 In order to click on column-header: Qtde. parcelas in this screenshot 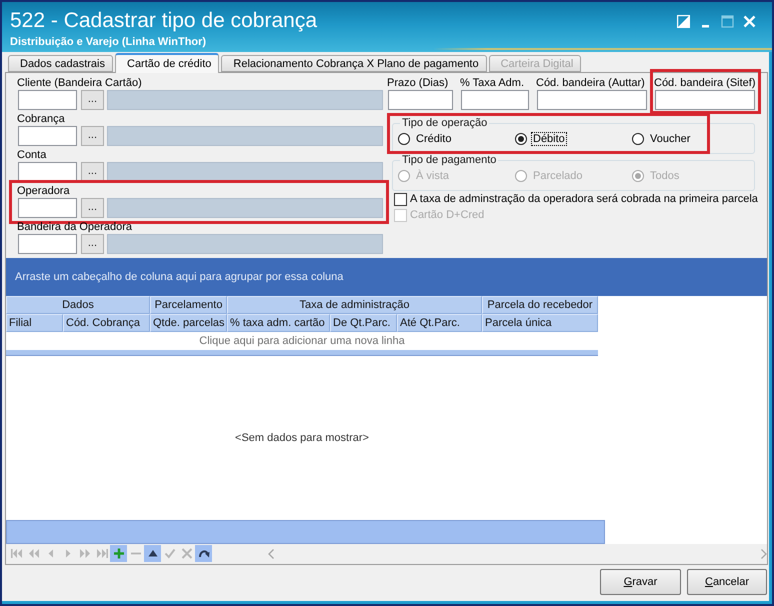, I will do `click(188, 323)`.